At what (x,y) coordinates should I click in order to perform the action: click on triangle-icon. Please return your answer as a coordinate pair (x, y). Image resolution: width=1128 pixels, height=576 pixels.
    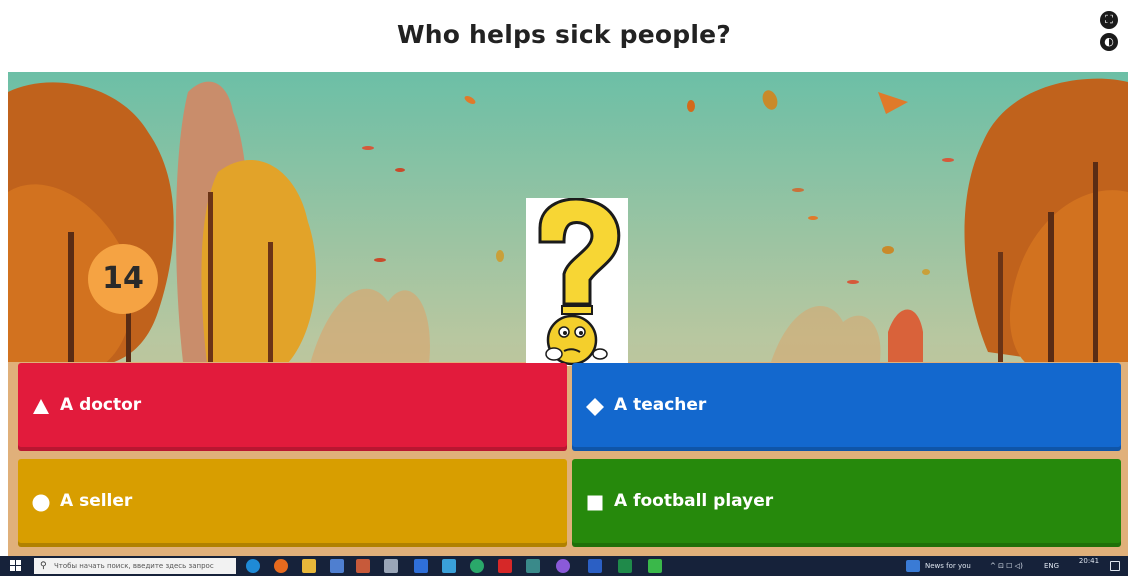
    Looking at the image, I should click on (41, 406).